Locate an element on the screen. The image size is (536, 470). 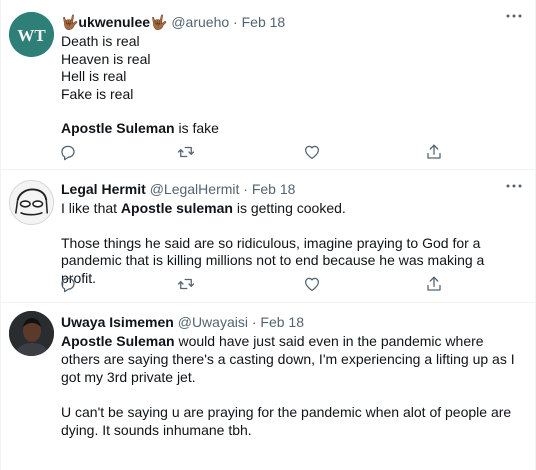
author-handle: @arueho is located at coordinates (200, 22).